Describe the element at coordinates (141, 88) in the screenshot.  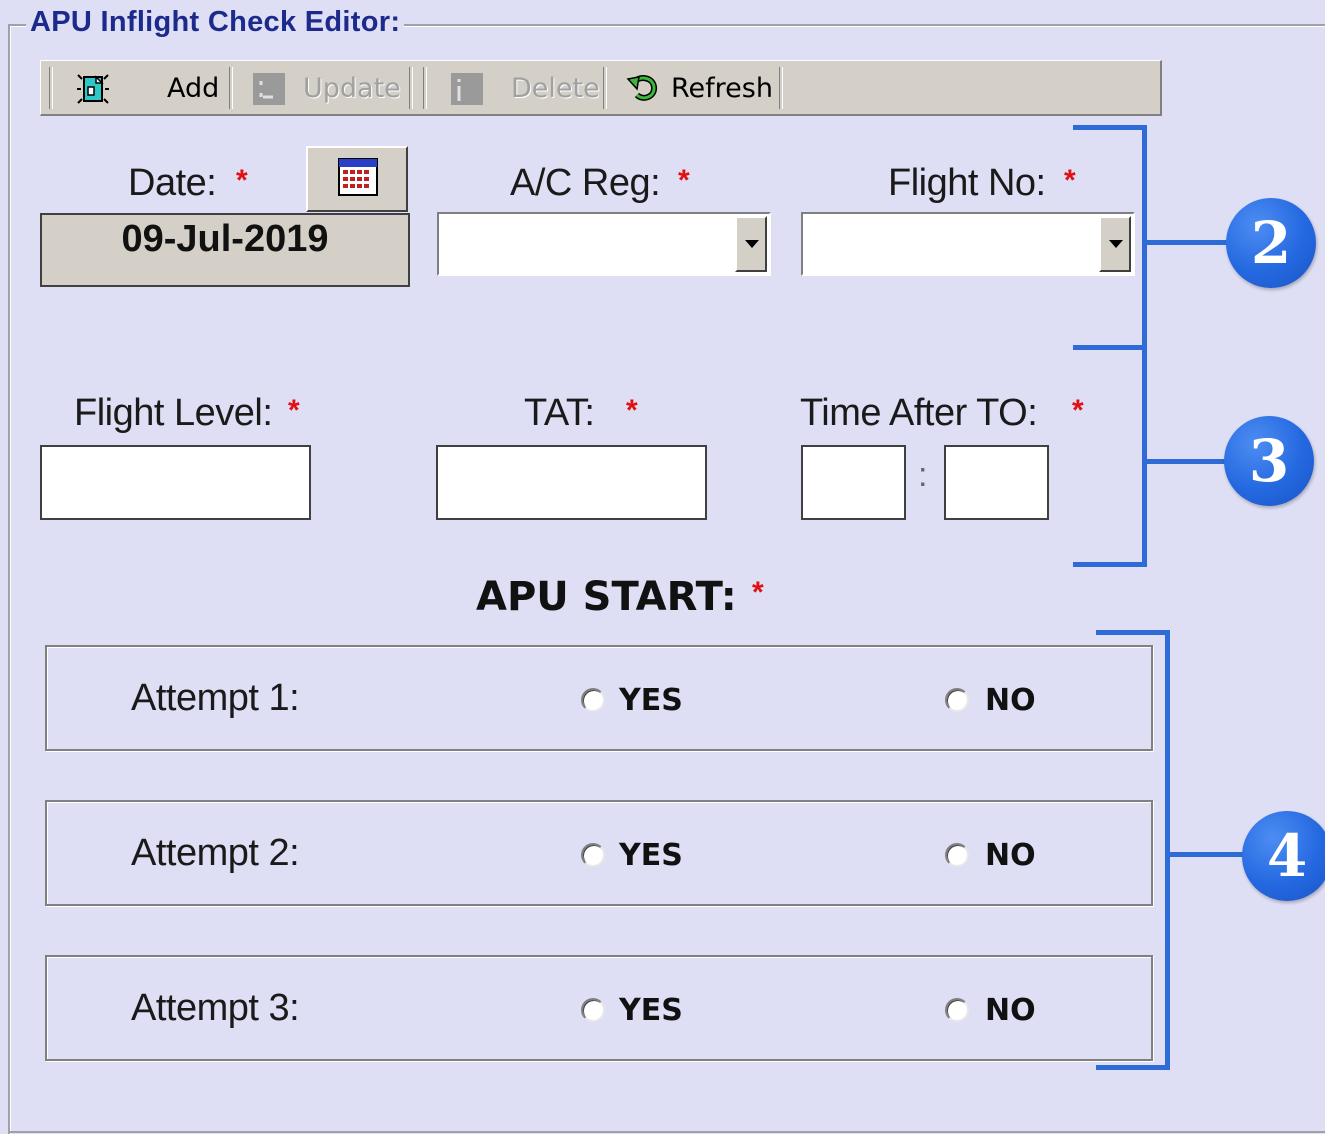
I see `add-button: Add` at that location.